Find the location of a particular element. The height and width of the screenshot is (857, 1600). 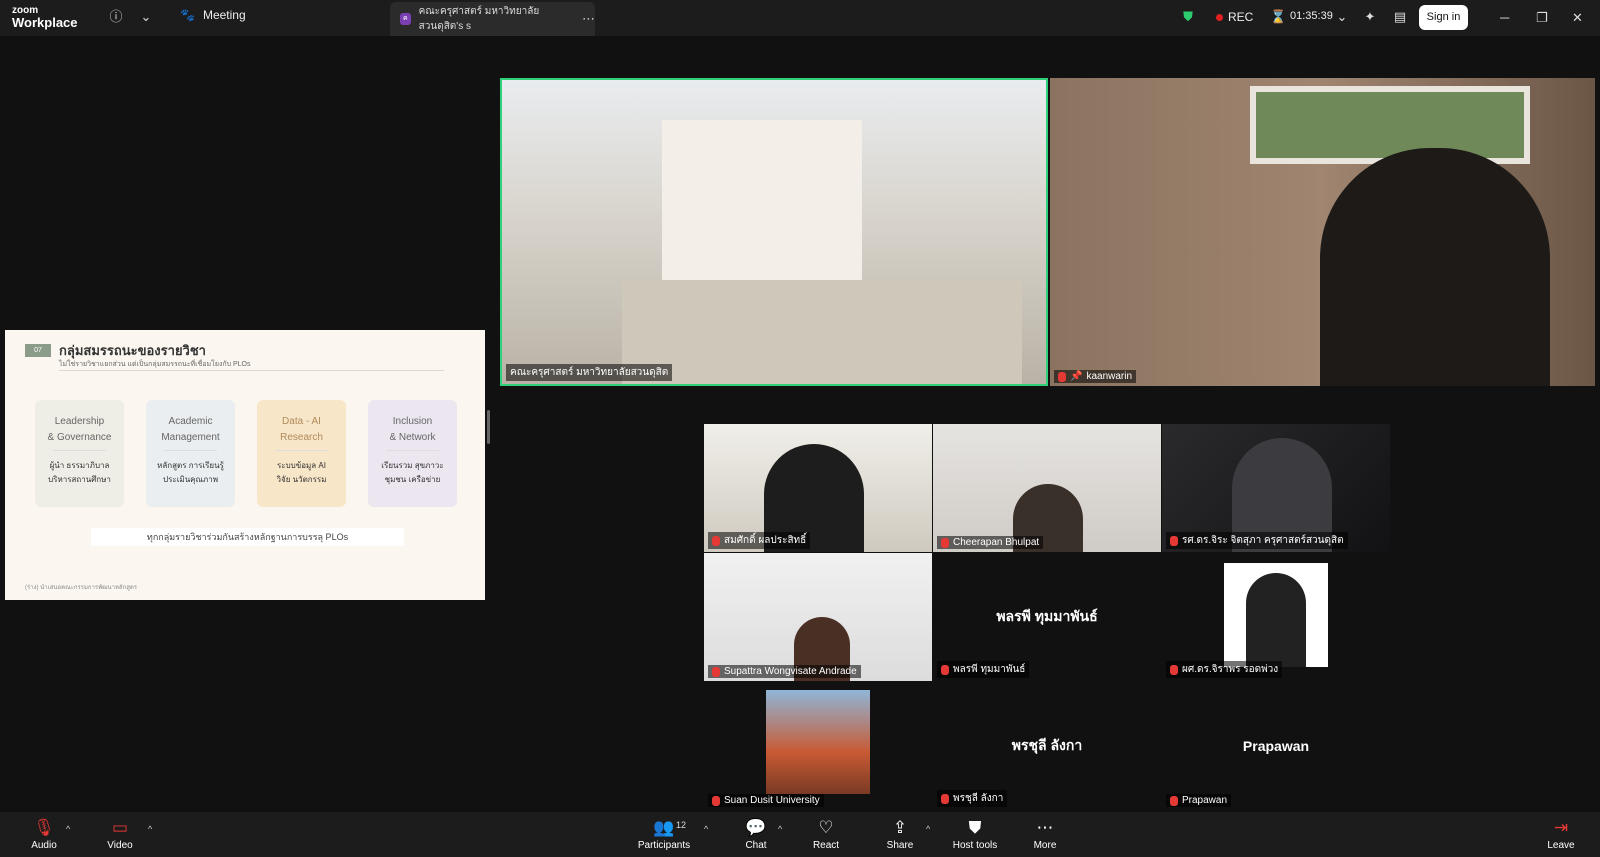

slide-footer: (ร่าง) นำเสนอคณะกรรมการพัฒนาหลักสูตร is located at coordinates (81, 588).